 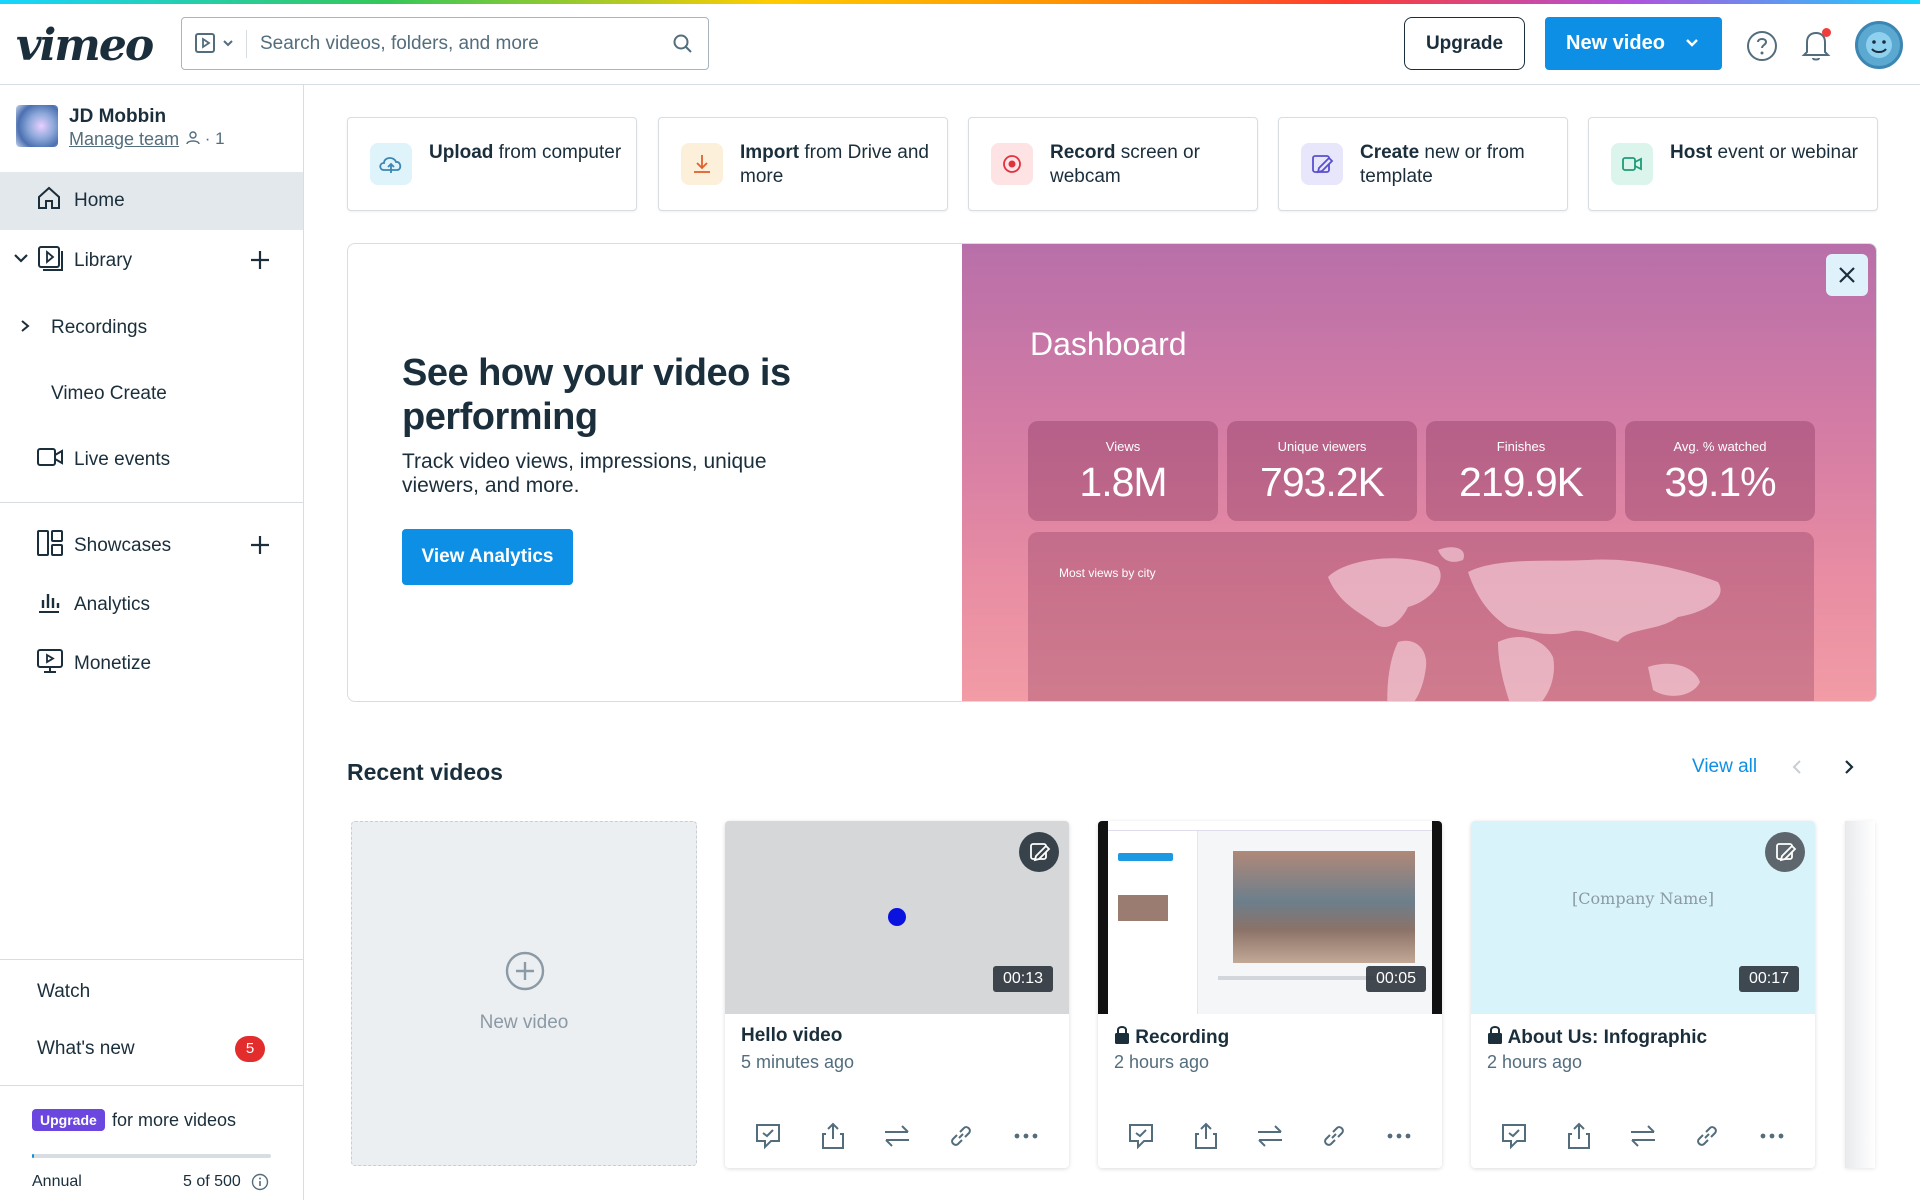 What do you see at coordinates (1012, 164) in the screenshot?
I see `record-icon` at bounding box center [1012, 164].